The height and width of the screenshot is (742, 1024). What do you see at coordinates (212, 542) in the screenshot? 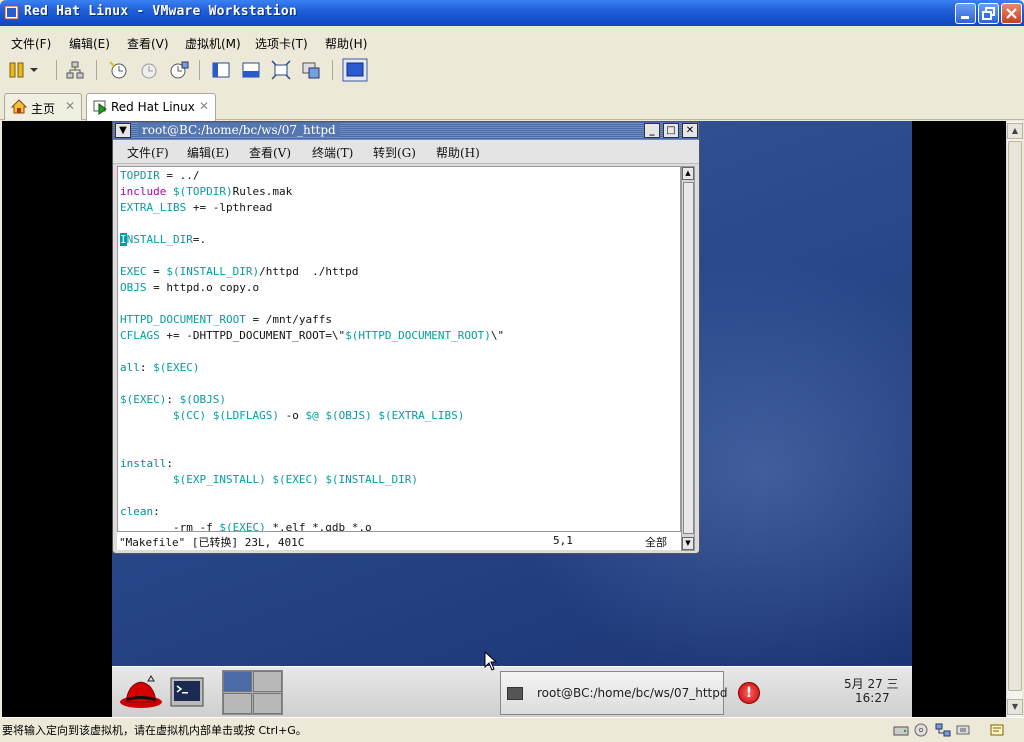
I see `vim-file-info: "Makefile" [已转换] 23L, 401C` at bounding box center [212, 542].